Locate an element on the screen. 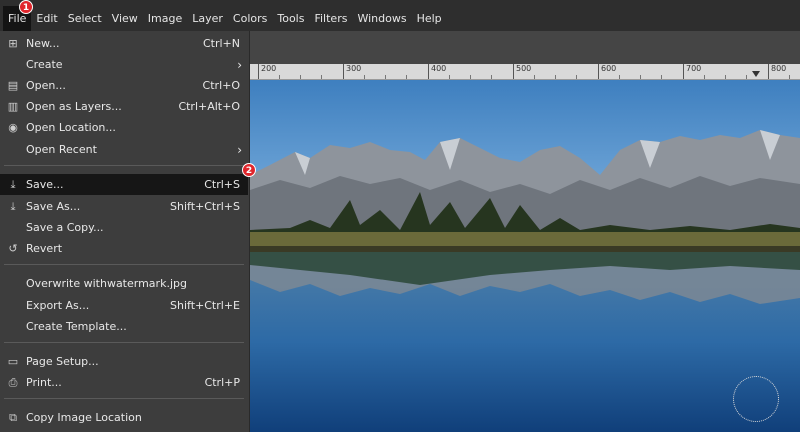 The height and width of the screenshot is (432, 800). menu-filters: Filters is located at coordinates (330, 18).